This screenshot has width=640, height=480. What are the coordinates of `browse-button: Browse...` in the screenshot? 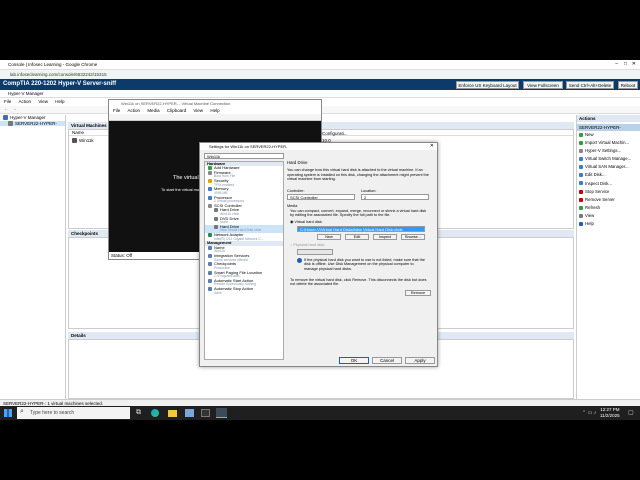 It's located at (413, 237).